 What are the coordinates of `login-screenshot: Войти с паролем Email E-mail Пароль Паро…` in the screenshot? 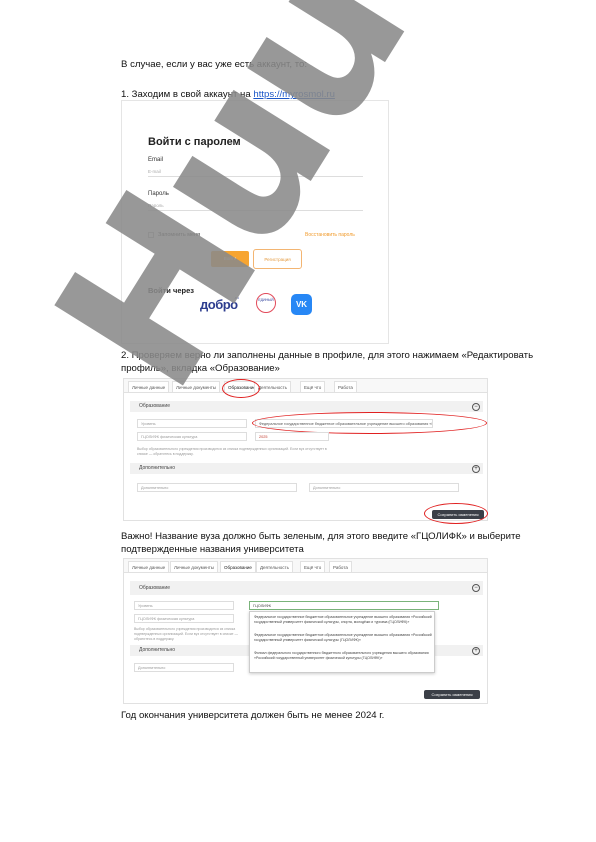 It's located at (255, 222).